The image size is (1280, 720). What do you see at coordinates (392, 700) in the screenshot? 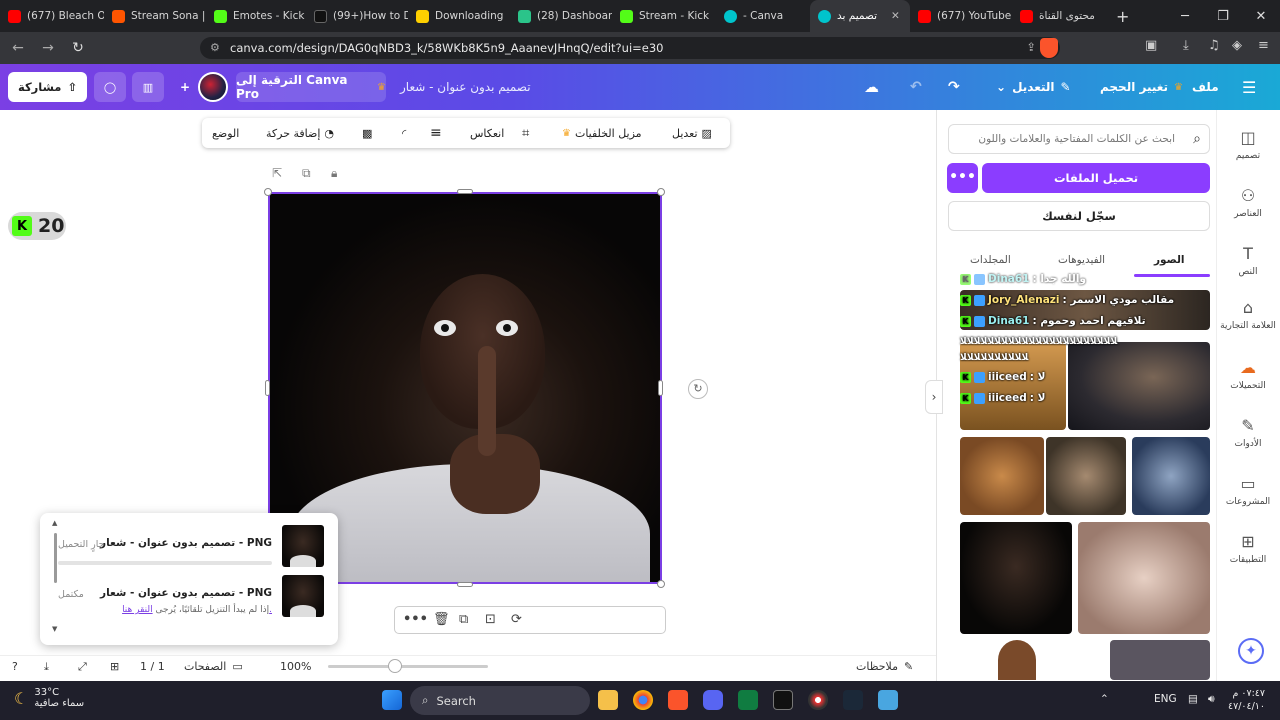
I see `windows-start-icon` at bounding box center [392, 700].